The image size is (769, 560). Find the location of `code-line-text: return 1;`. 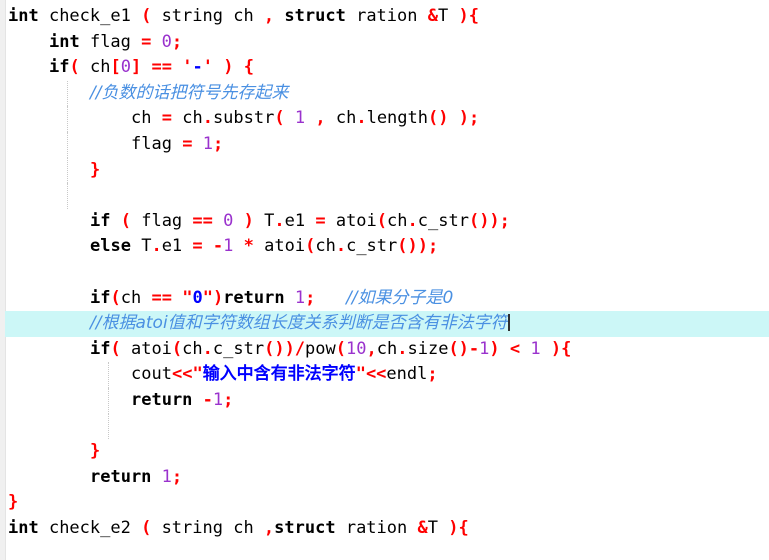

code-line-text: return 1; is located at coordinates (136, 477).